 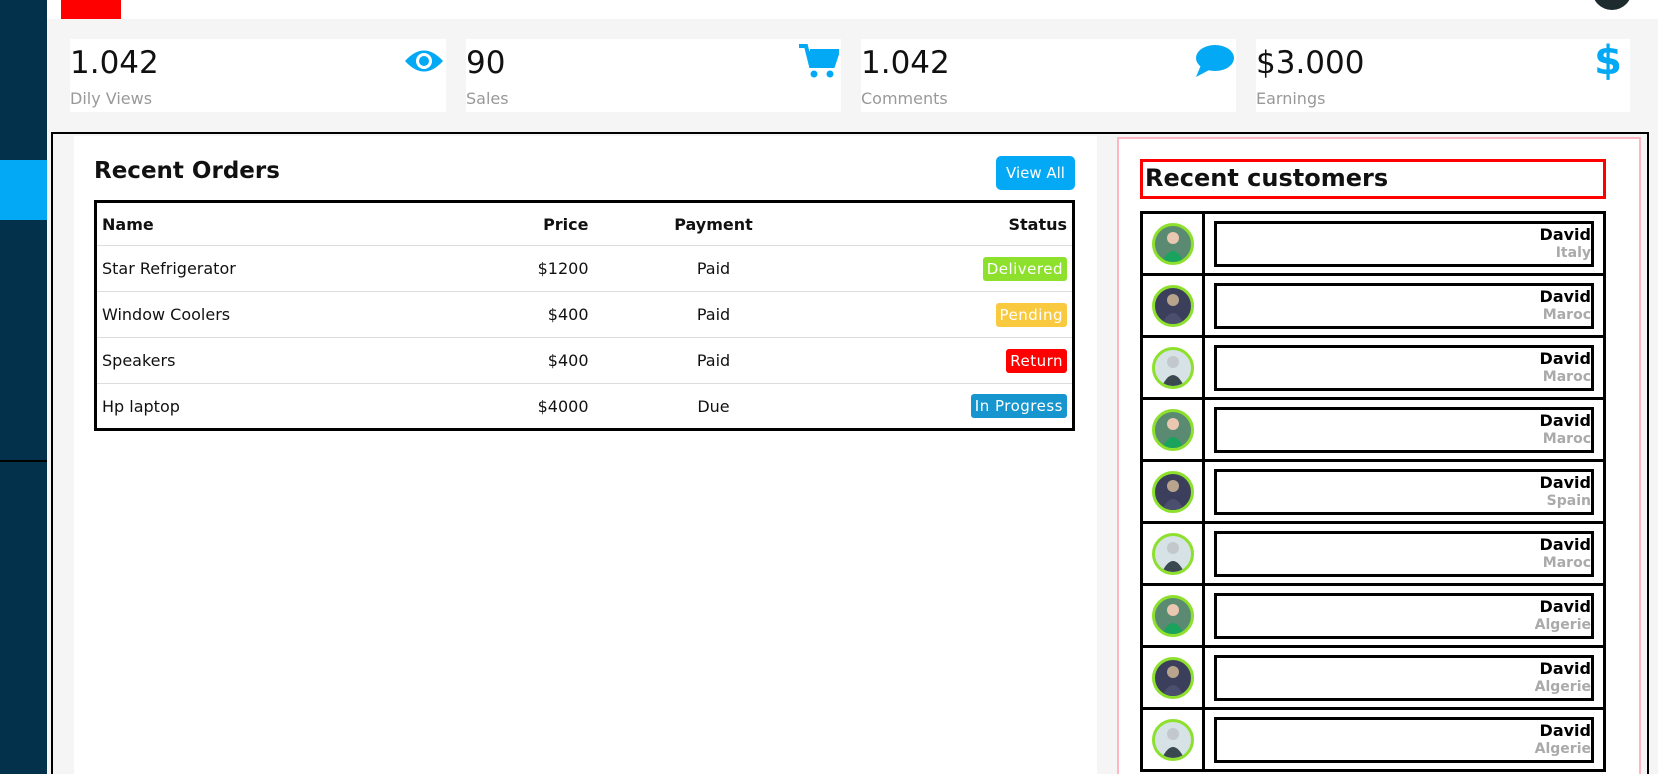 I want to click on card-label: Sales, so click(x=487, y=98).